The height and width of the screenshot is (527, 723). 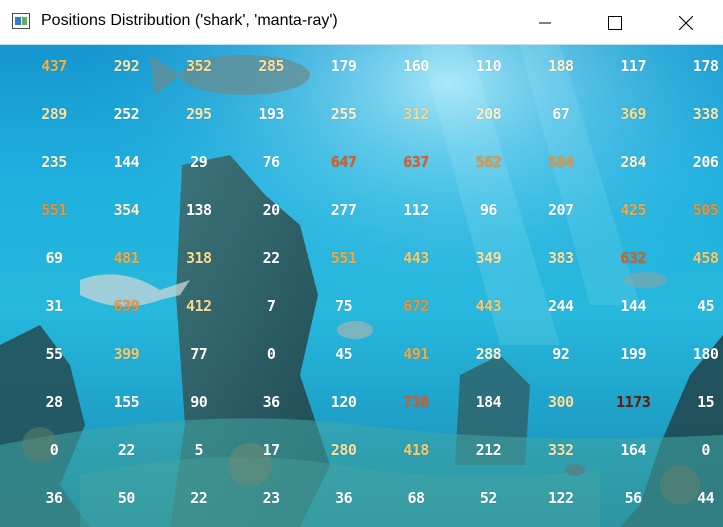 I want to click on heatmap-cell: 160, so click(x=416, y=66).